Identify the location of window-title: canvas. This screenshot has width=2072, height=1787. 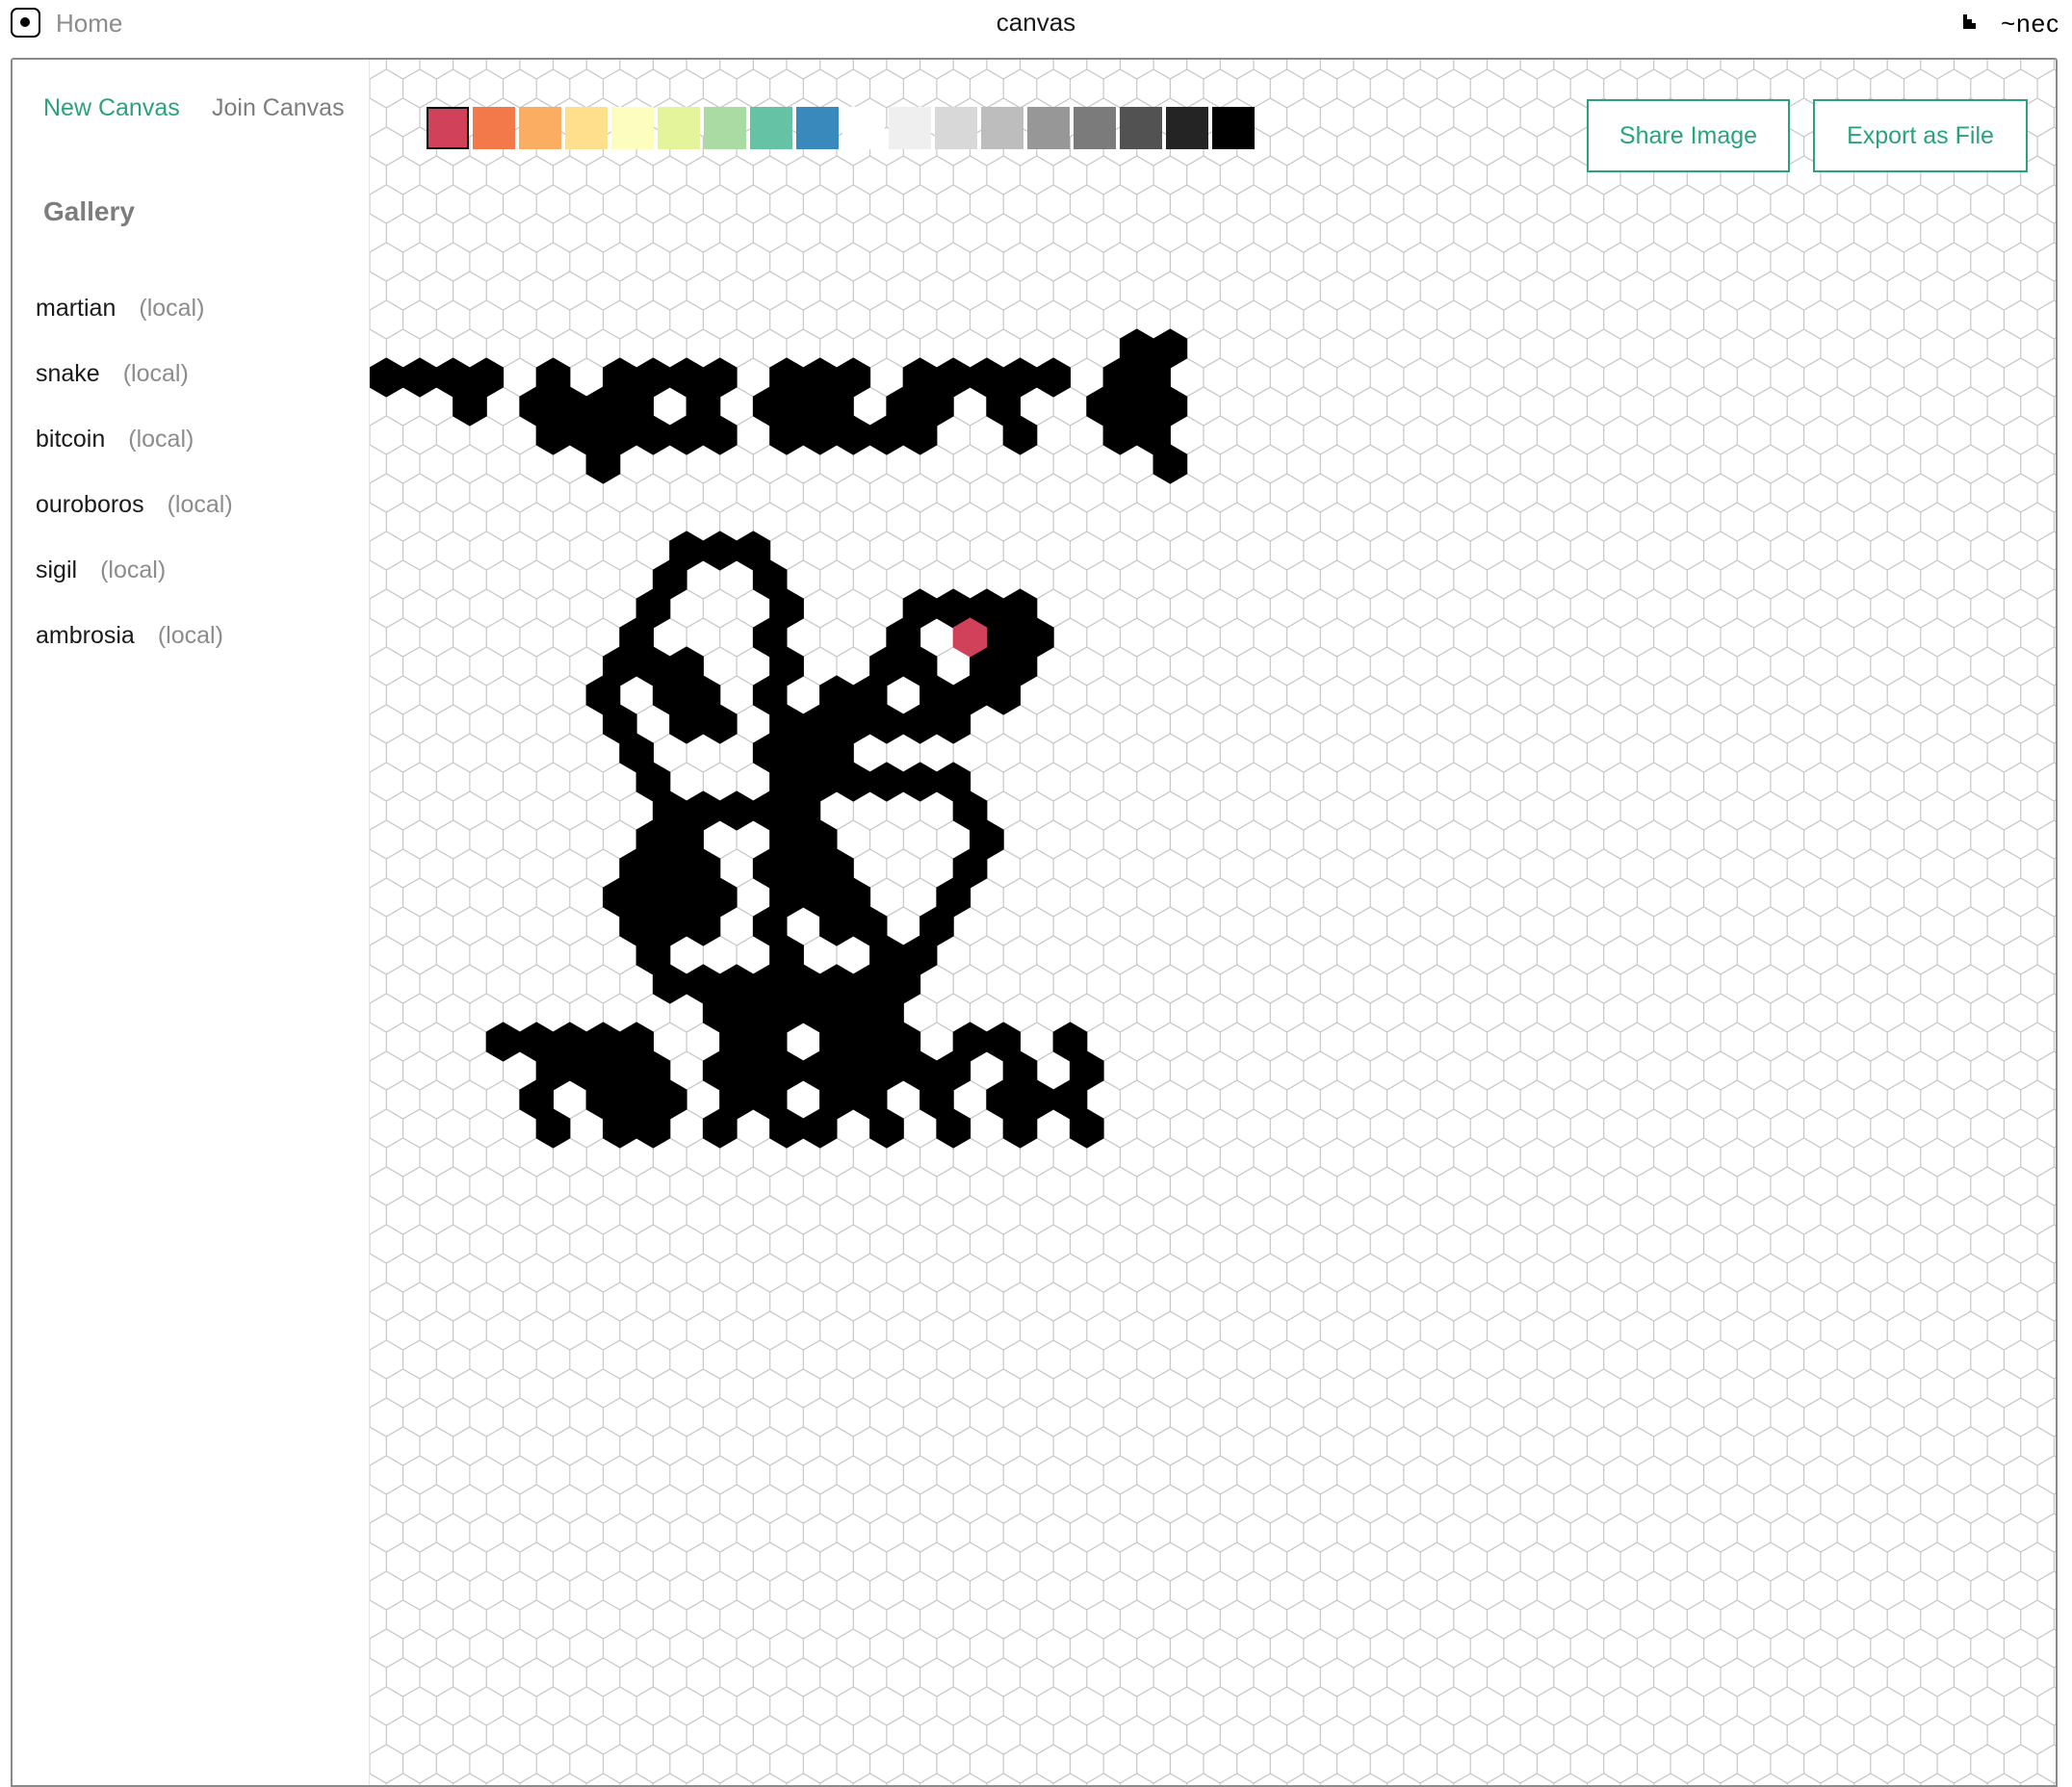
(1036, 22).